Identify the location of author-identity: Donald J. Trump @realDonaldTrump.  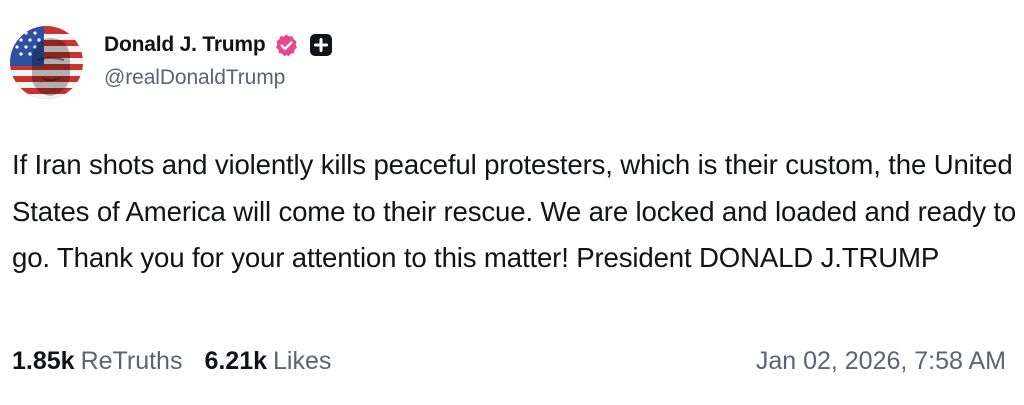
(218, 60).